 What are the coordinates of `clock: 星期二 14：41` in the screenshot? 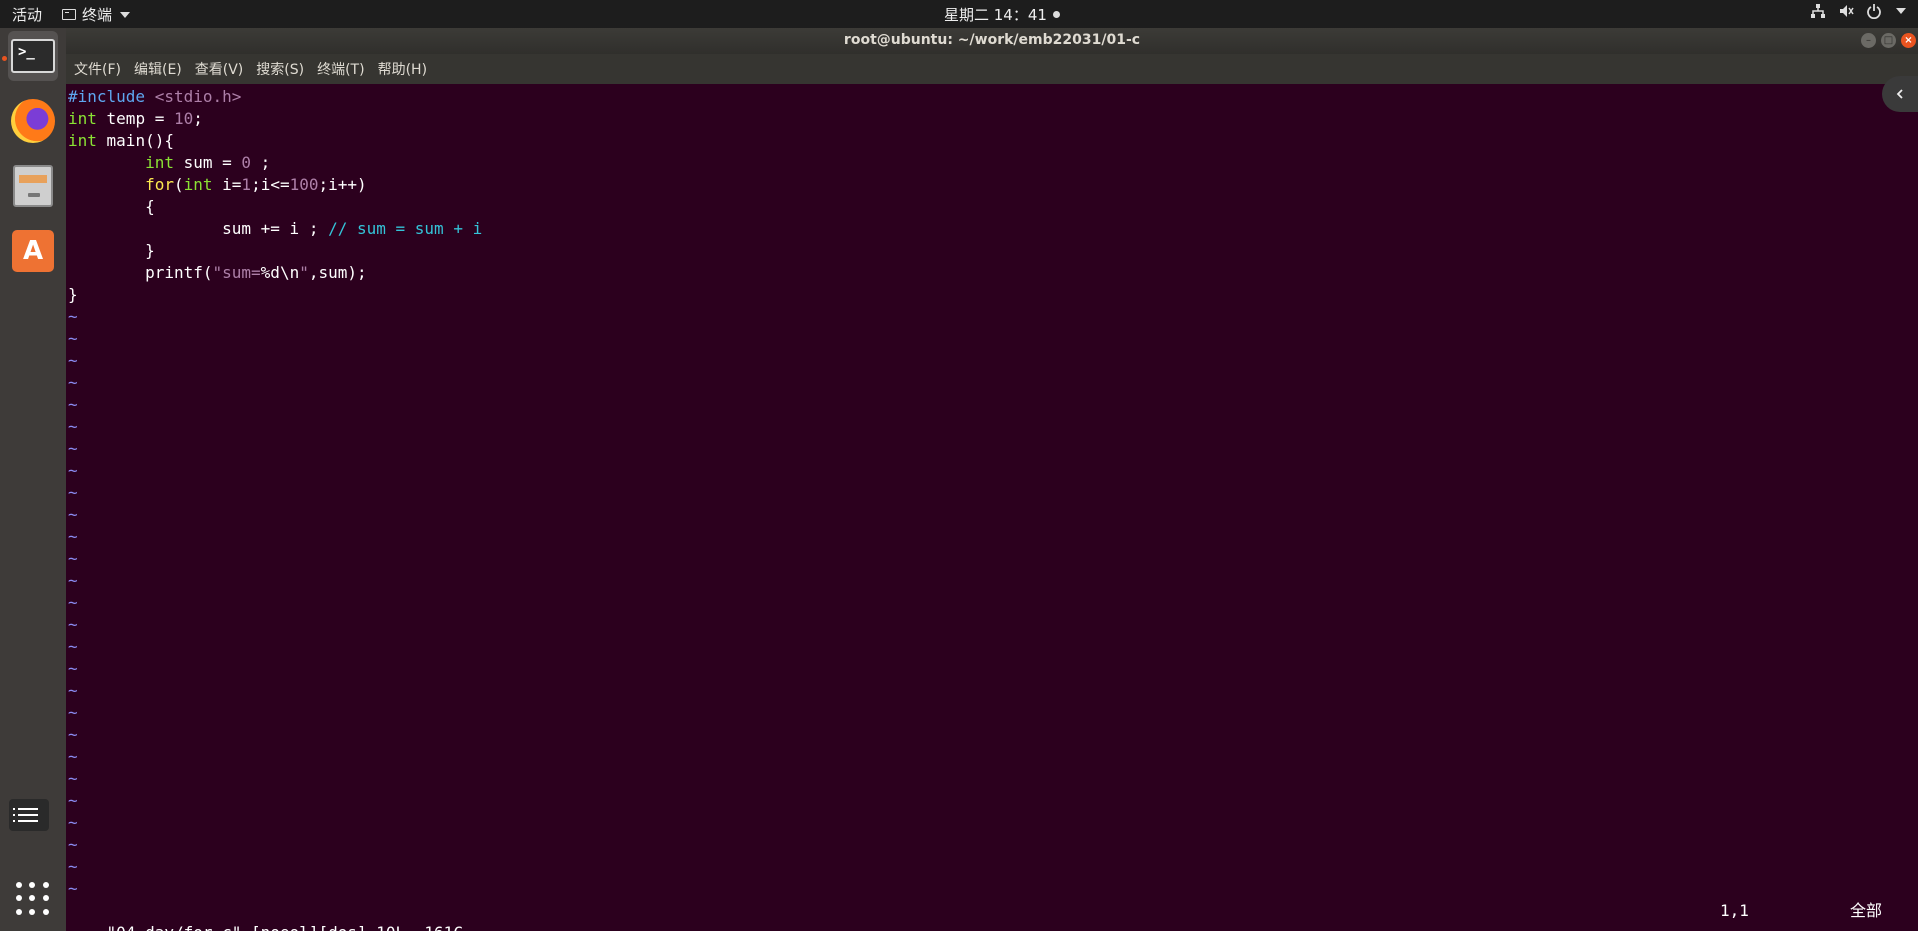 It's located at (1002, 14).